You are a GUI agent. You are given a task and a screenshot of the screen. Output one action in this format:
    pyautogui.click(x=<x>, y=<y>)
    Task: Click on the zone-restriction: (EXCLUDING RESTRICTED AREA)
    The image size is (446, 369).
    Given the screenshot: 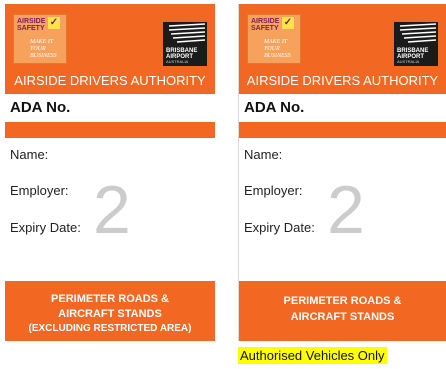 What is the action you would take?
    pyautogui.click(x=110, y=328)
    